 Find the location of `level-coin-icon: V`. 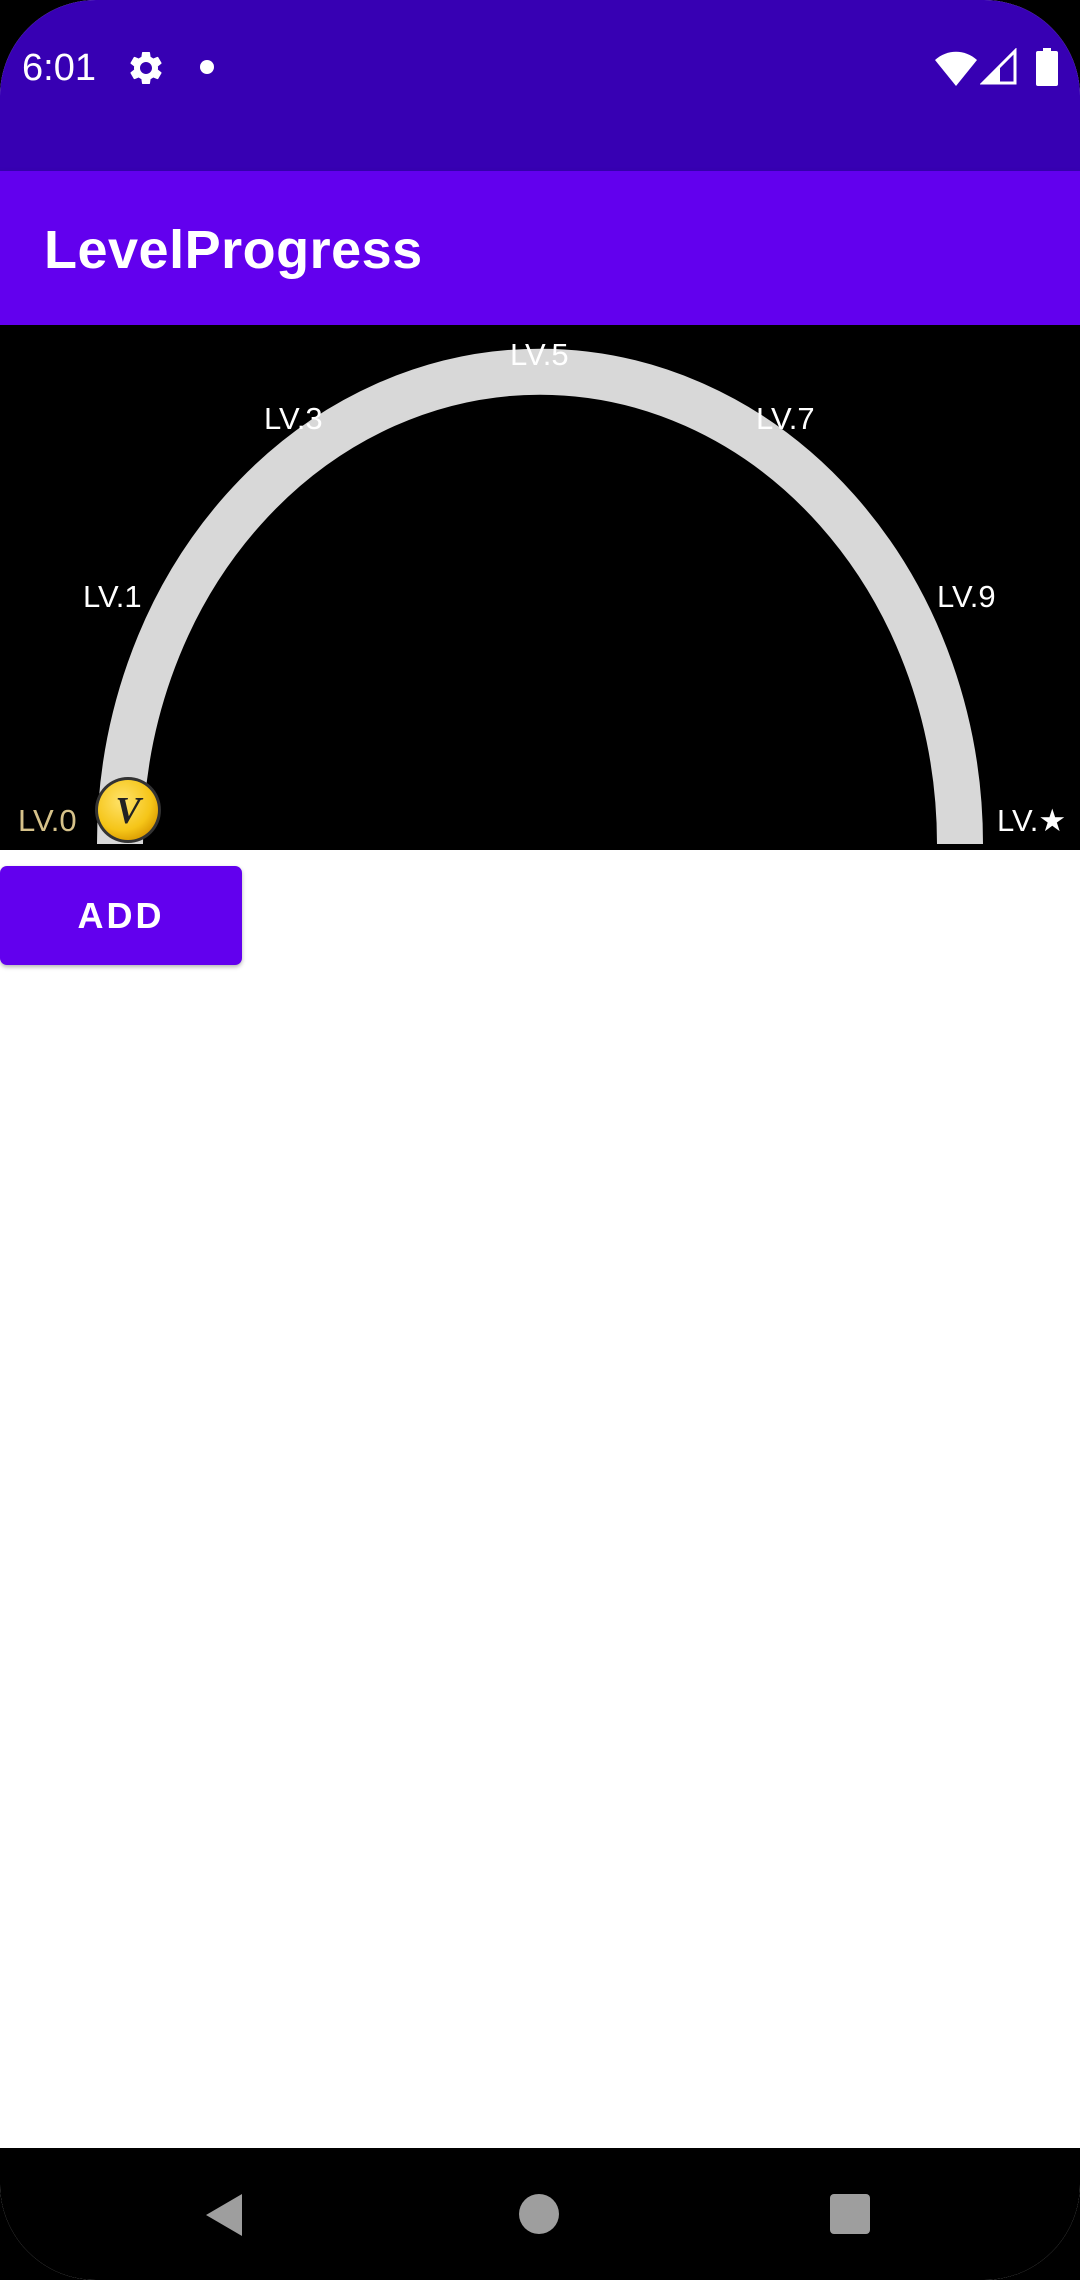

level-coin-icon: V is located at coordinates (128, 810).